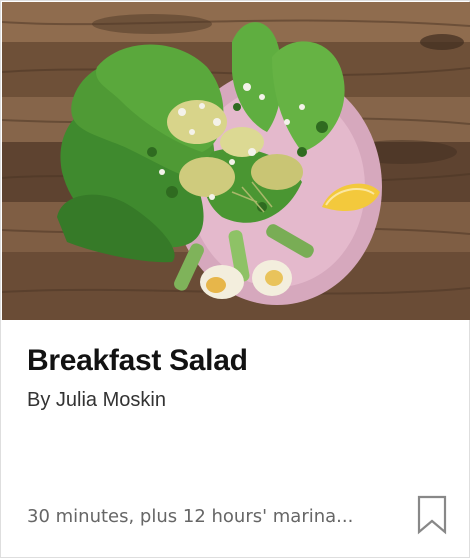 Image resolution: width=470 pixels, height=558 pixels. I want to click on recipe-byline: By Julia Moskin, so click(96, 400).